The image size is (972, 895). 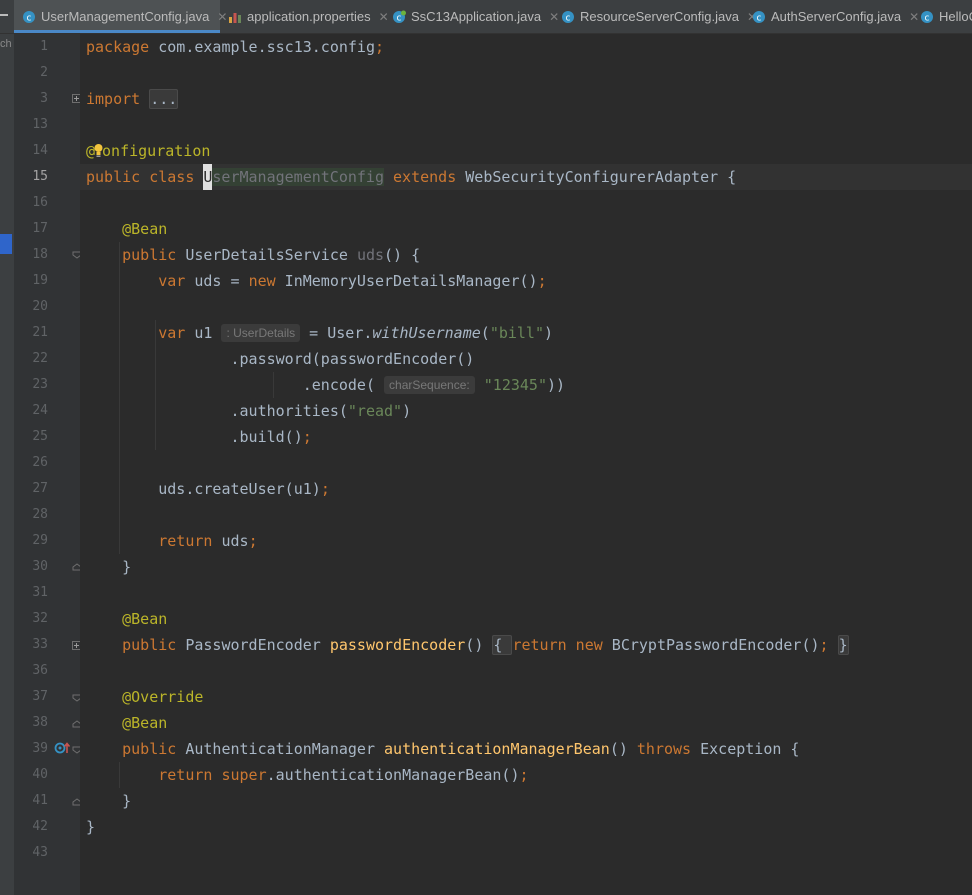 What do you see at coordinates (40, 540) in the screenshot?
I see `line-number: 29` at bounding box center [40, 540].